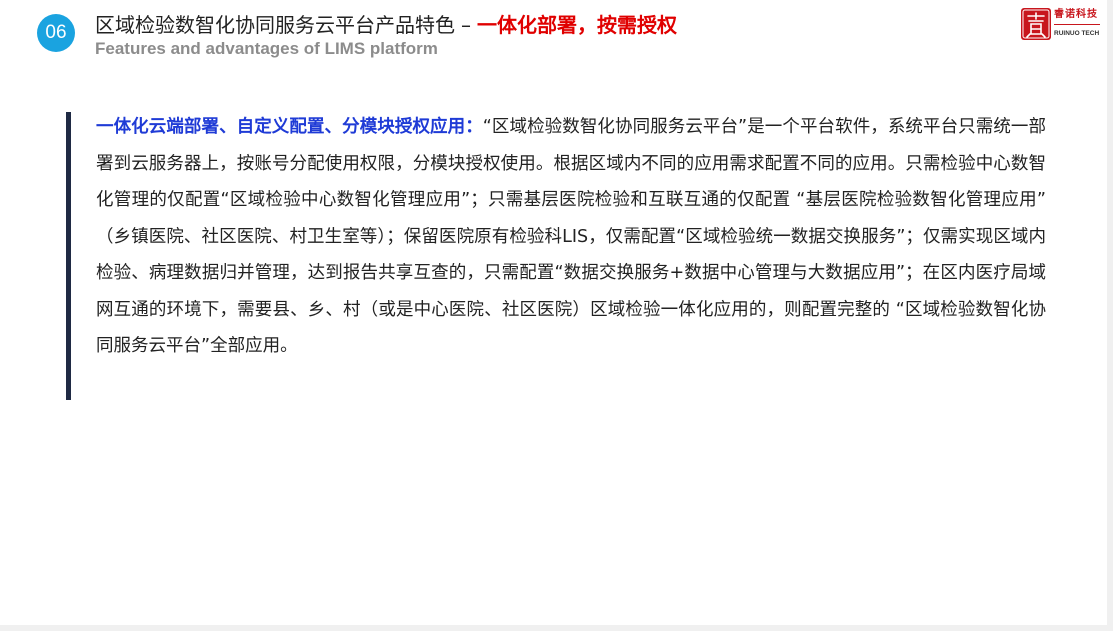 The height and width of the screenshot is (631, 1113). Describe the element at coordinates (1036, 24) in the screenshot. I see `seal-icon` at that location.